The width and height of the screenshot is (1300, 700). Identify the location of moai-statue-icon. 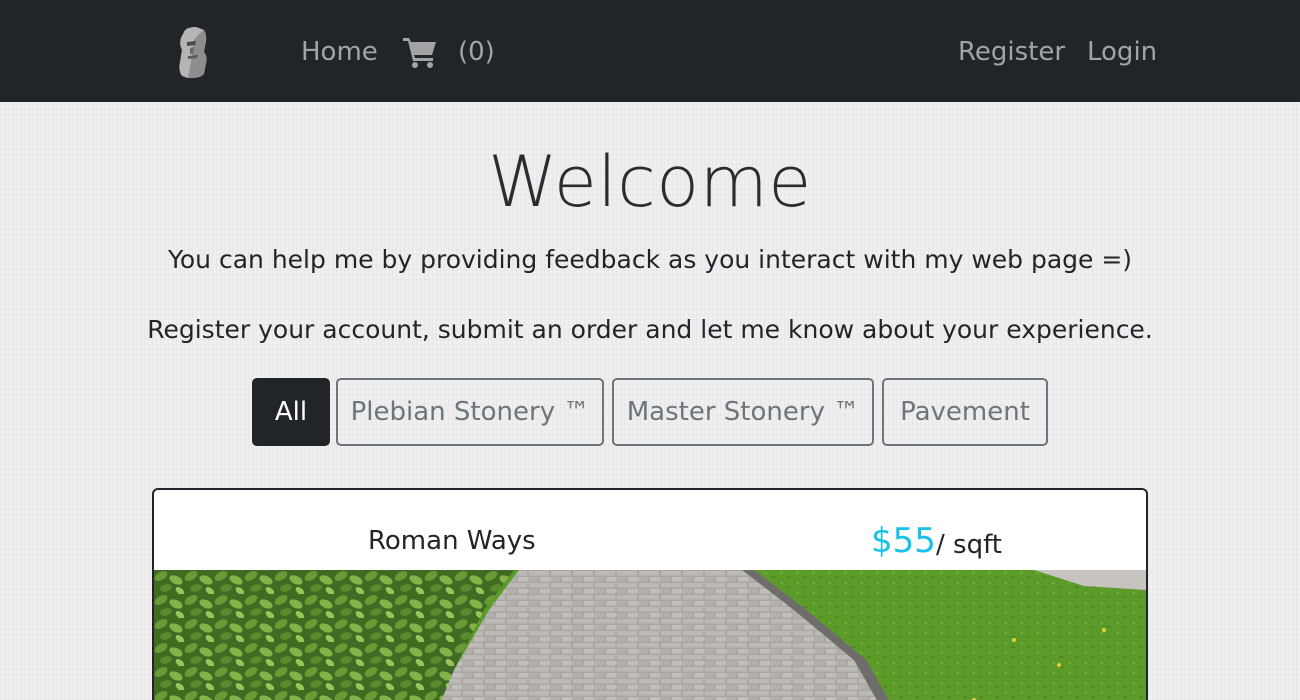
(193, 53).